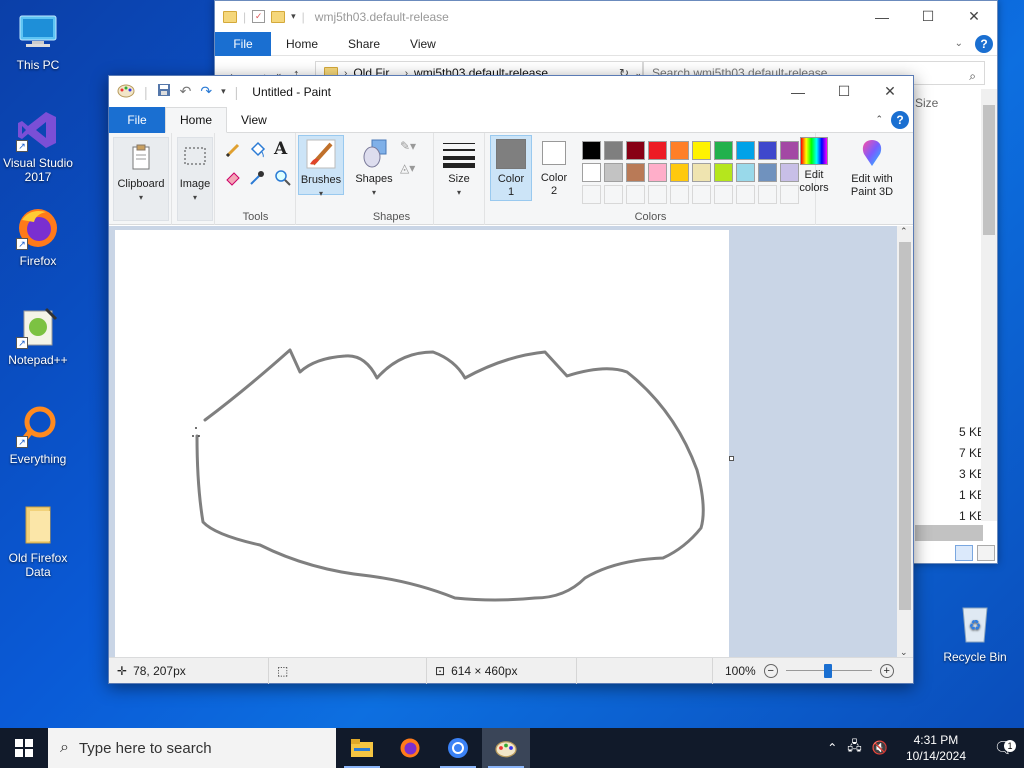  Describe the element at coordinates (854, 748) in the screenshot. I see `network-icon: 🖧` at that location.